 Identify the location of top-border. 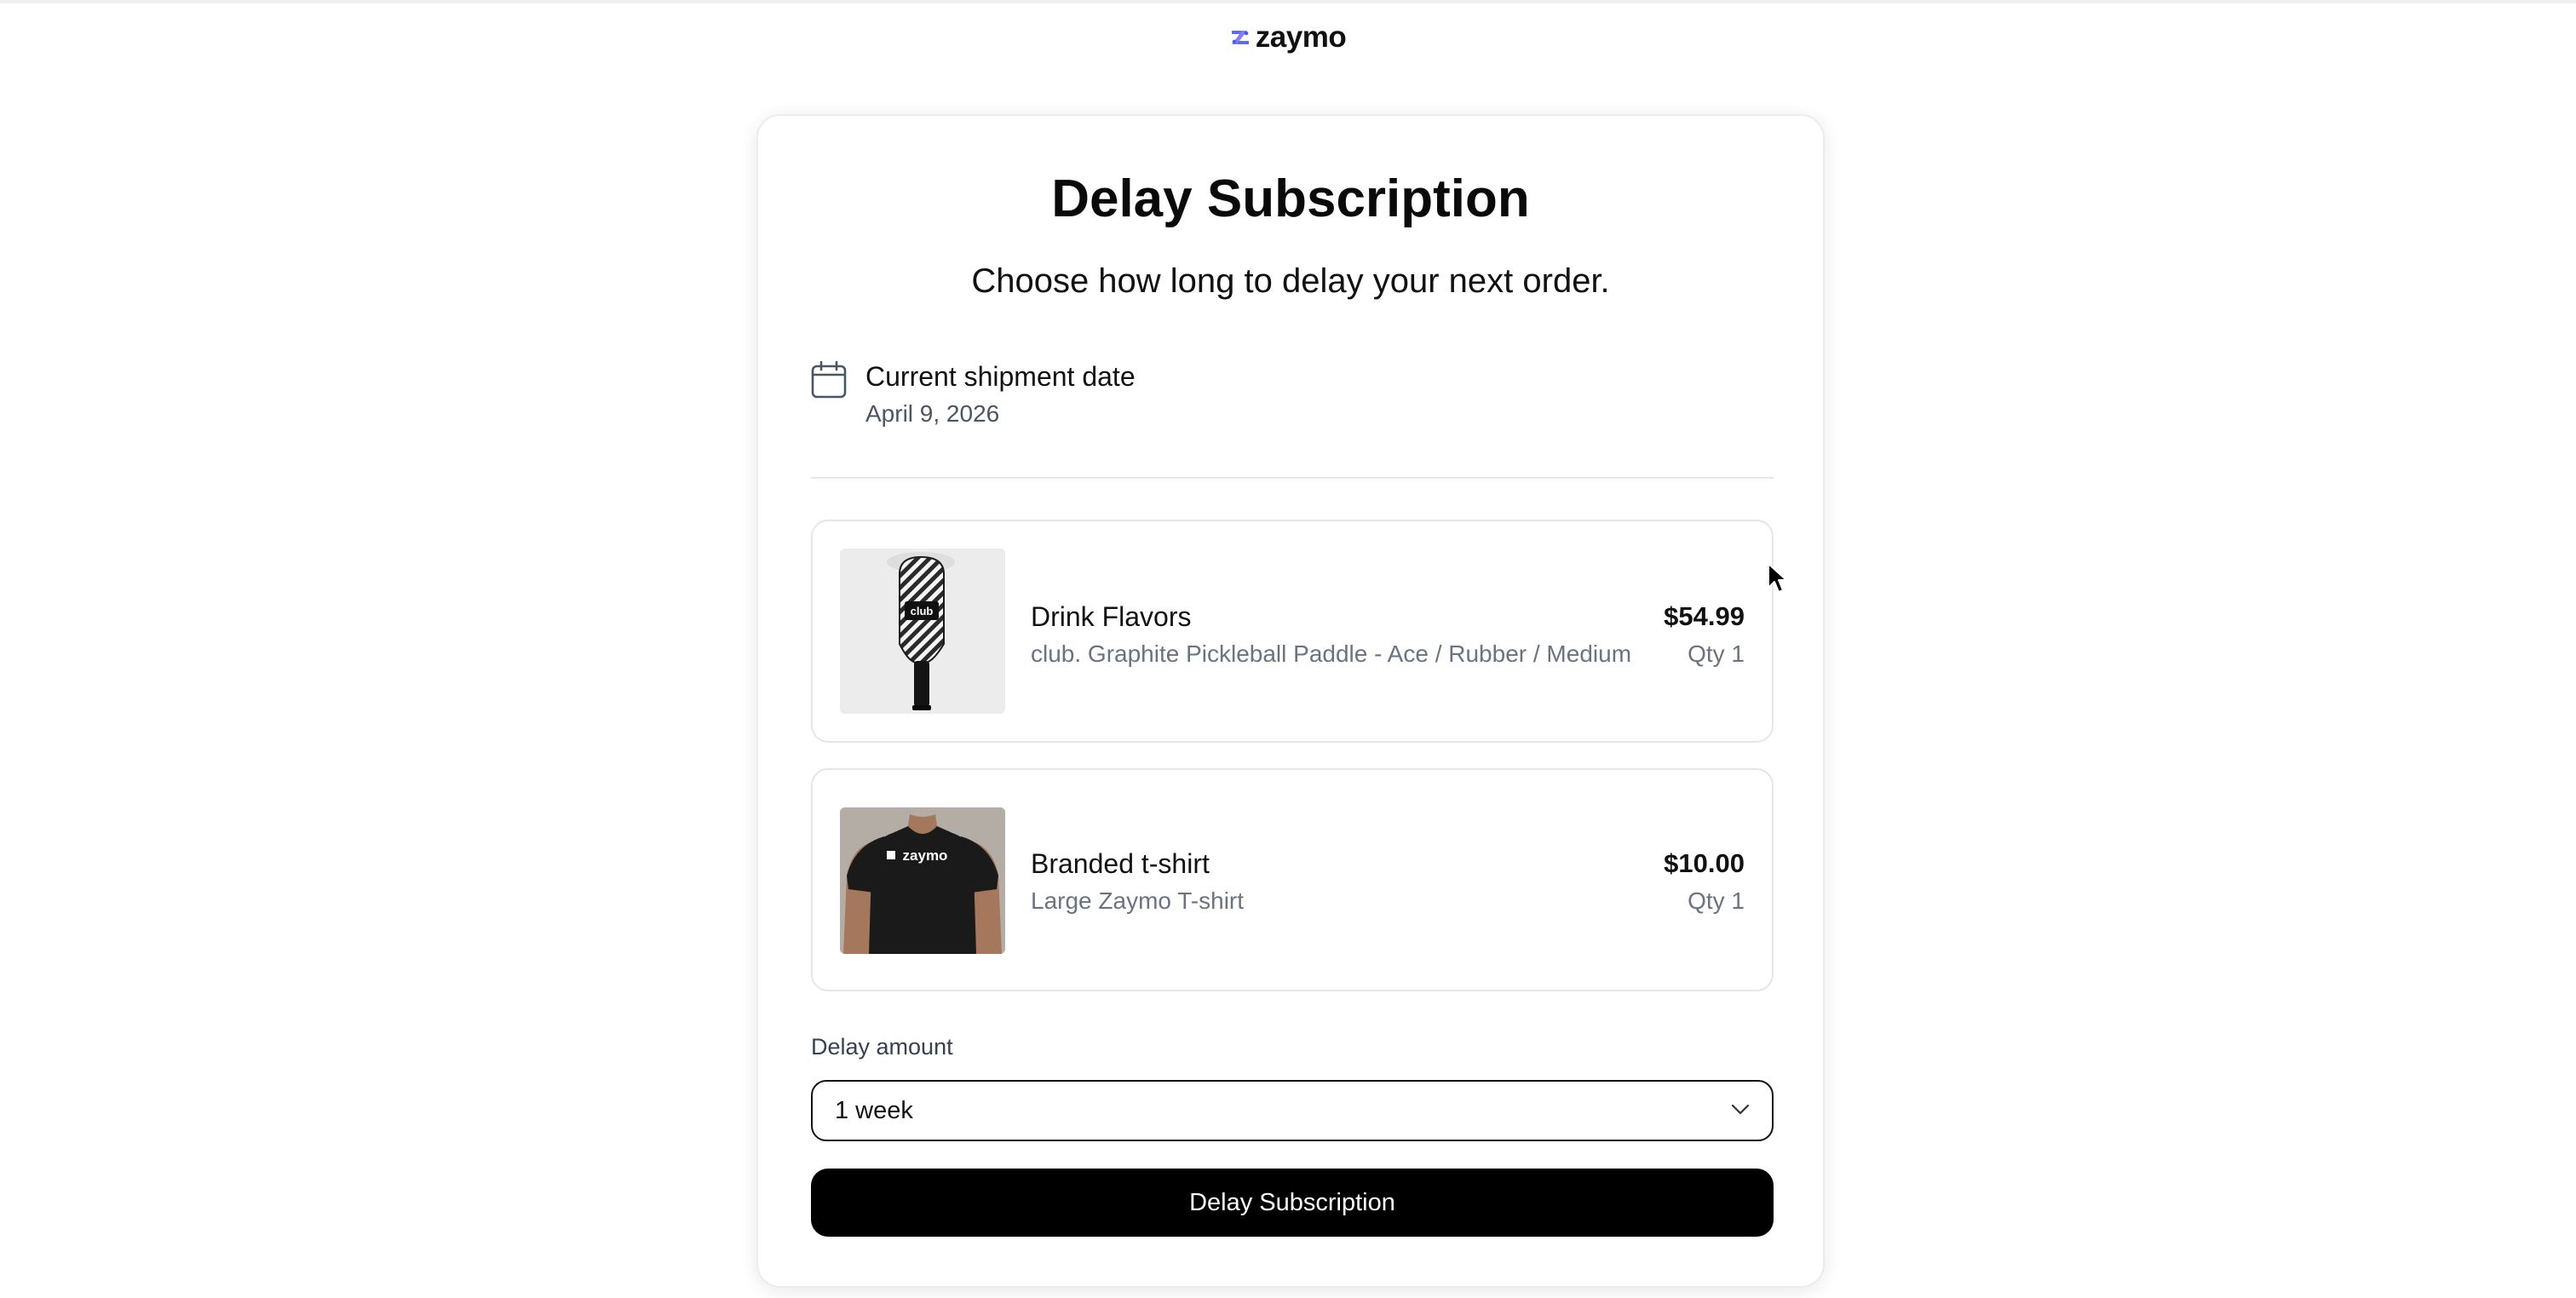
(1288, 1).